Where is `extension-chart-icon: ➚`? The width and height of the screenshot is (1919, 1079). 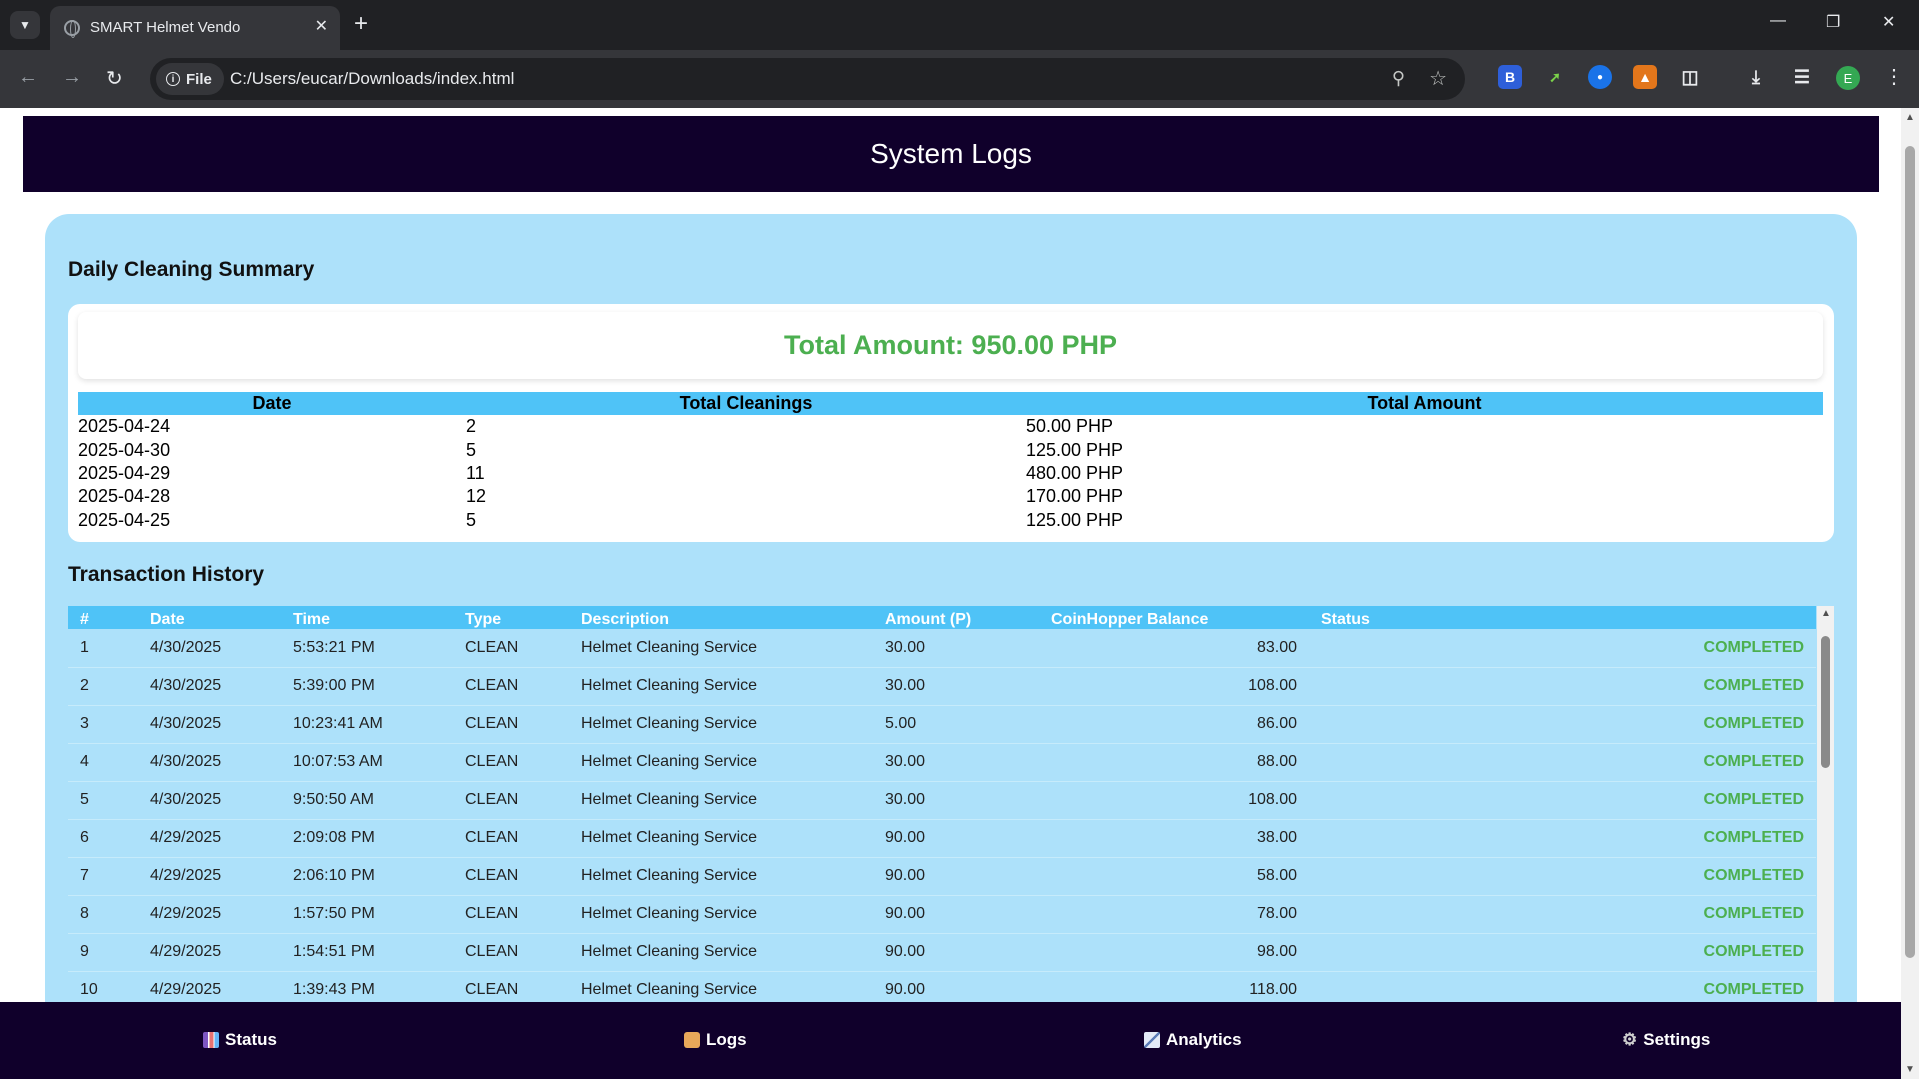
extension-chart-icon: ➚ is located at coordinates (1555, 77).